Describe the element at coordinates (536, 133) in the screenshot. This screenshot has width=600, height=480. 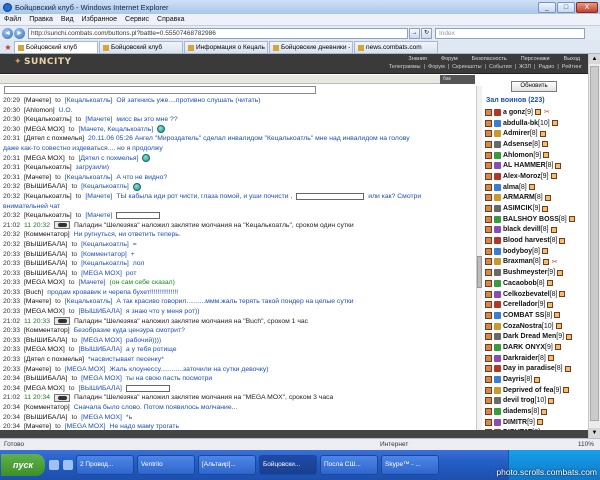
I see `user-row: Admirer [8]` at that location.